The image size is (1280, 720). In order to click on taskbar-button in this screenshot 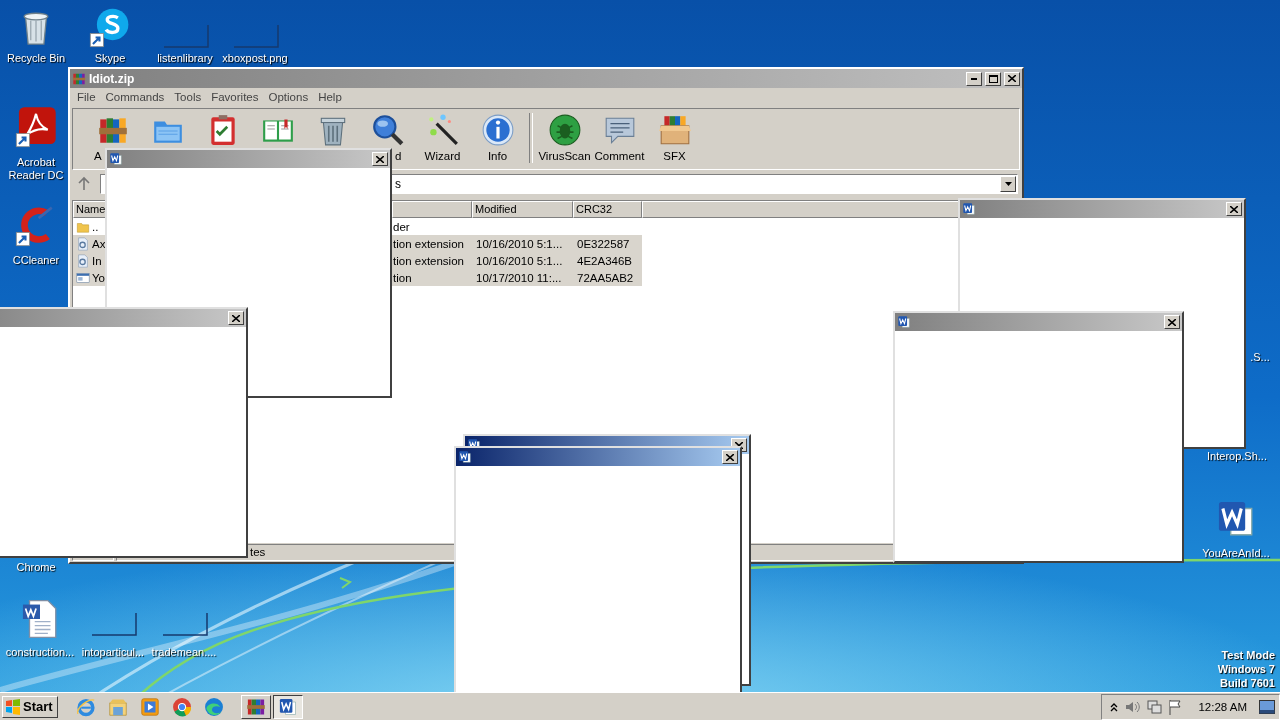, I will do `click(287, 706)`.